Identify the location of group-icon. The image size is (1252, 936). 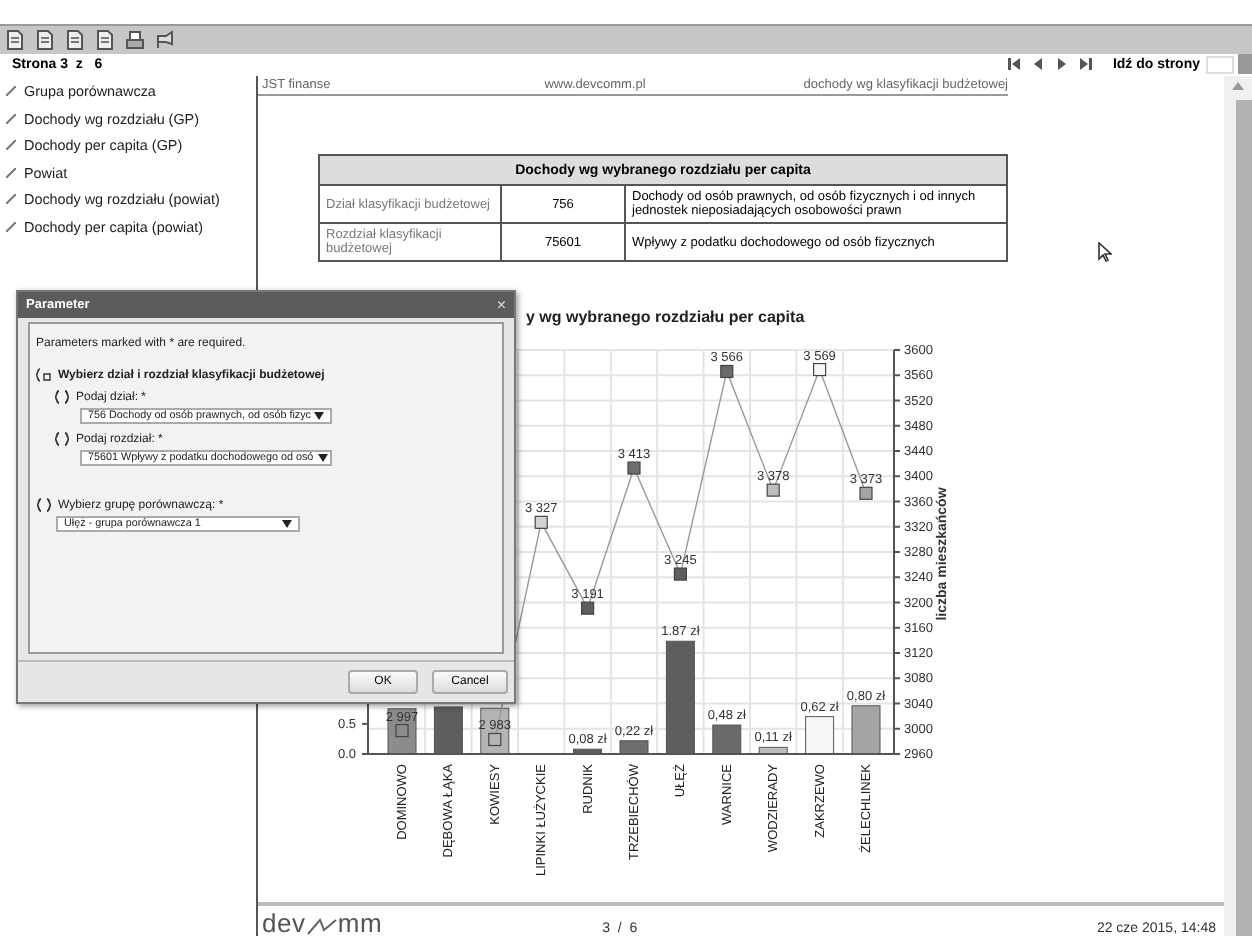
(44, 375).